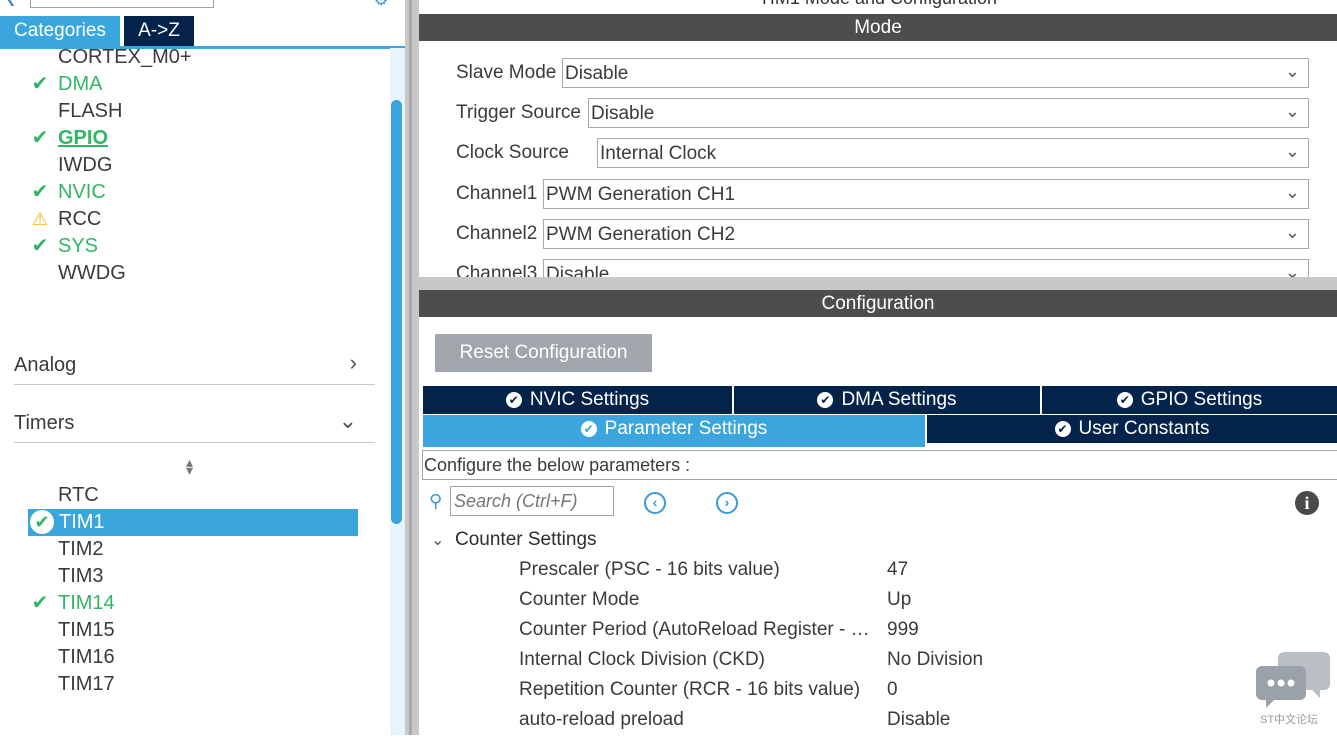 This screenshot has height=739, width=1337. I want to click on tab-label: User Constants, so click(1144, 428).